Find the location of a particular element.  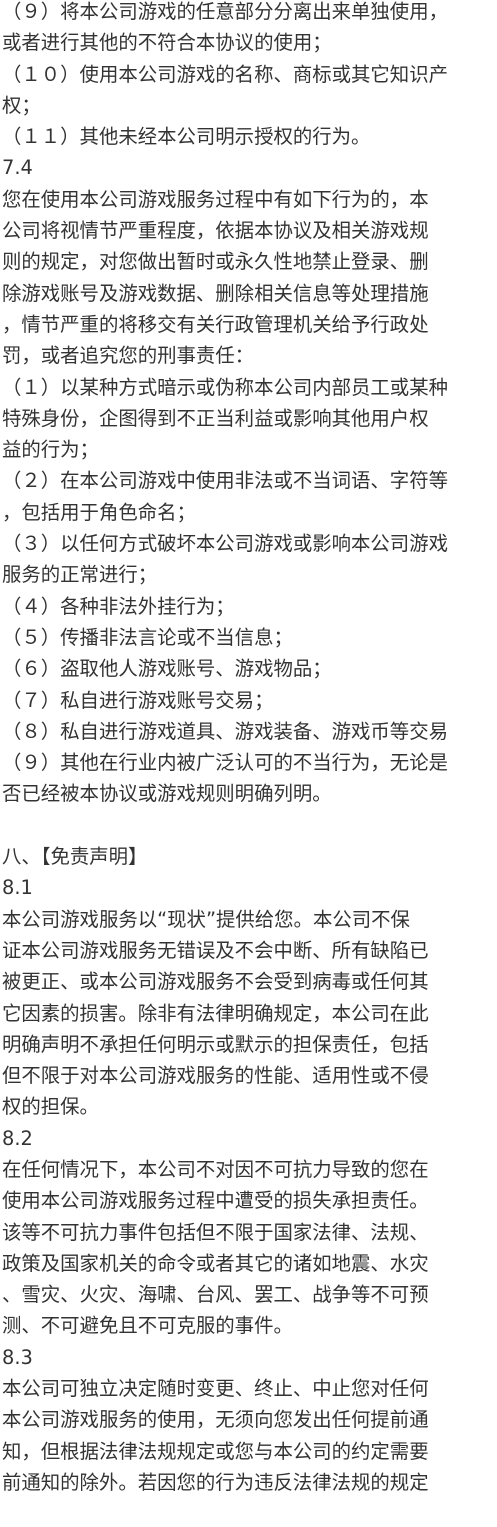

text-line: 前通知的除外。若因您的行为违反法律法规的规定 is located at coordinates (215, 1482).